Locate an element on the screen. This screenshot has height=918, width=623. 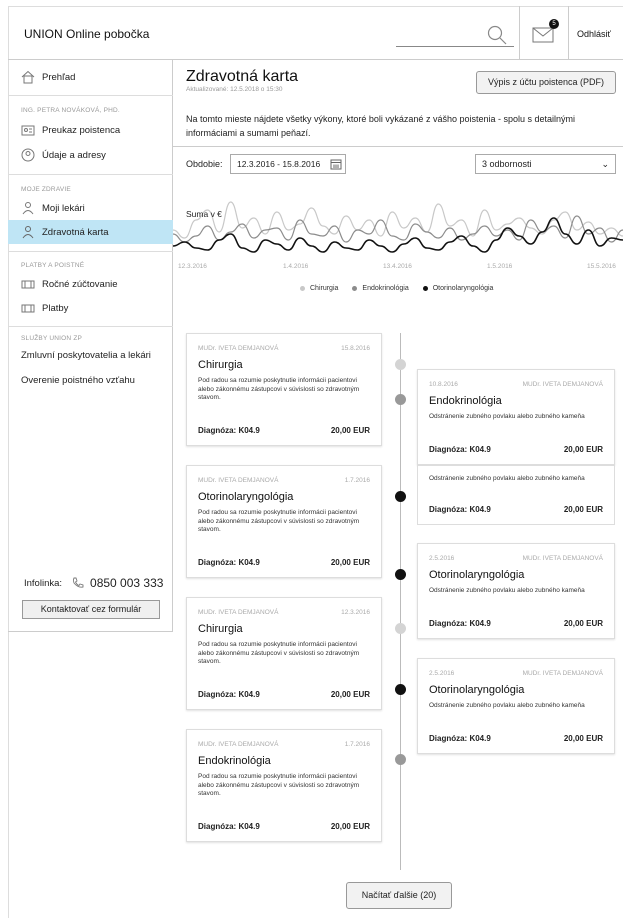
sidebar-item-label: Údaje a adresy is located at coordinates (74, 155).